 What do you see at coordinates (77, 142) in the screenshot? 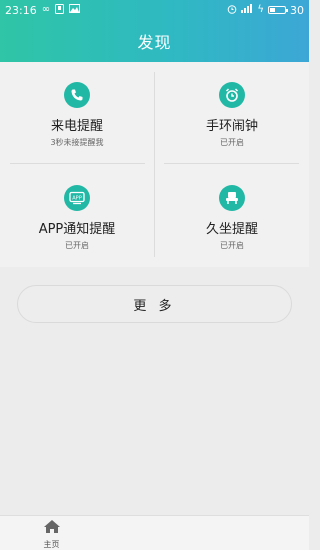
I see `feature-status: 3秒未接提醒我` at bounding box center [77, 142].